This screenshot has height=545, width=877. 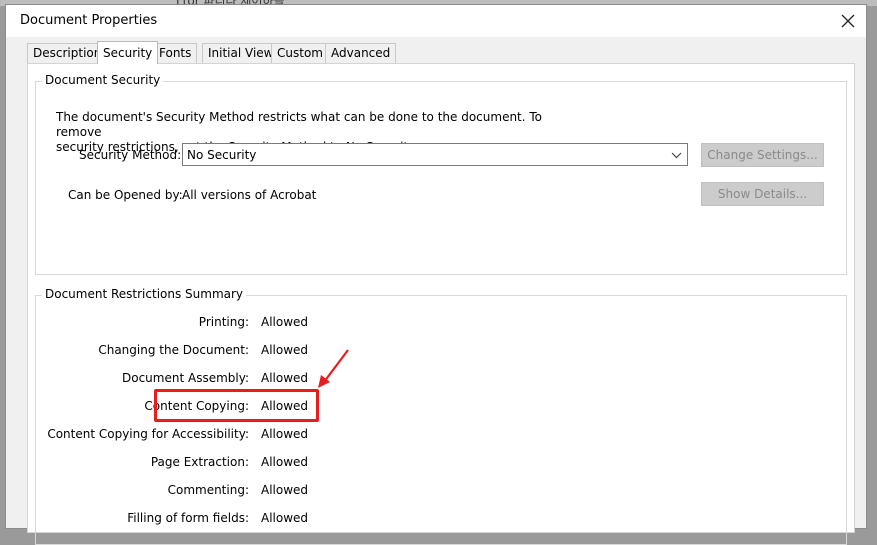 I want to click on restriction-label-printing: Printing:, so click(x=223, y=322).